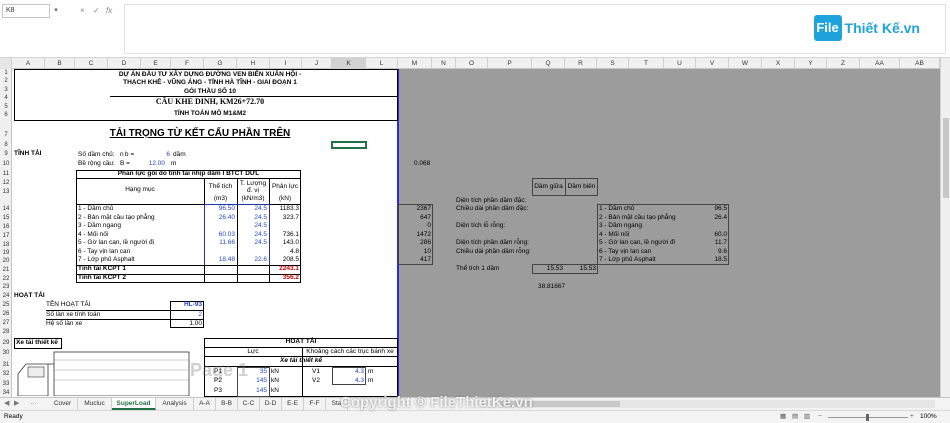  I want to click on sheet-tab-e-e: E-E, so click(293, 404).